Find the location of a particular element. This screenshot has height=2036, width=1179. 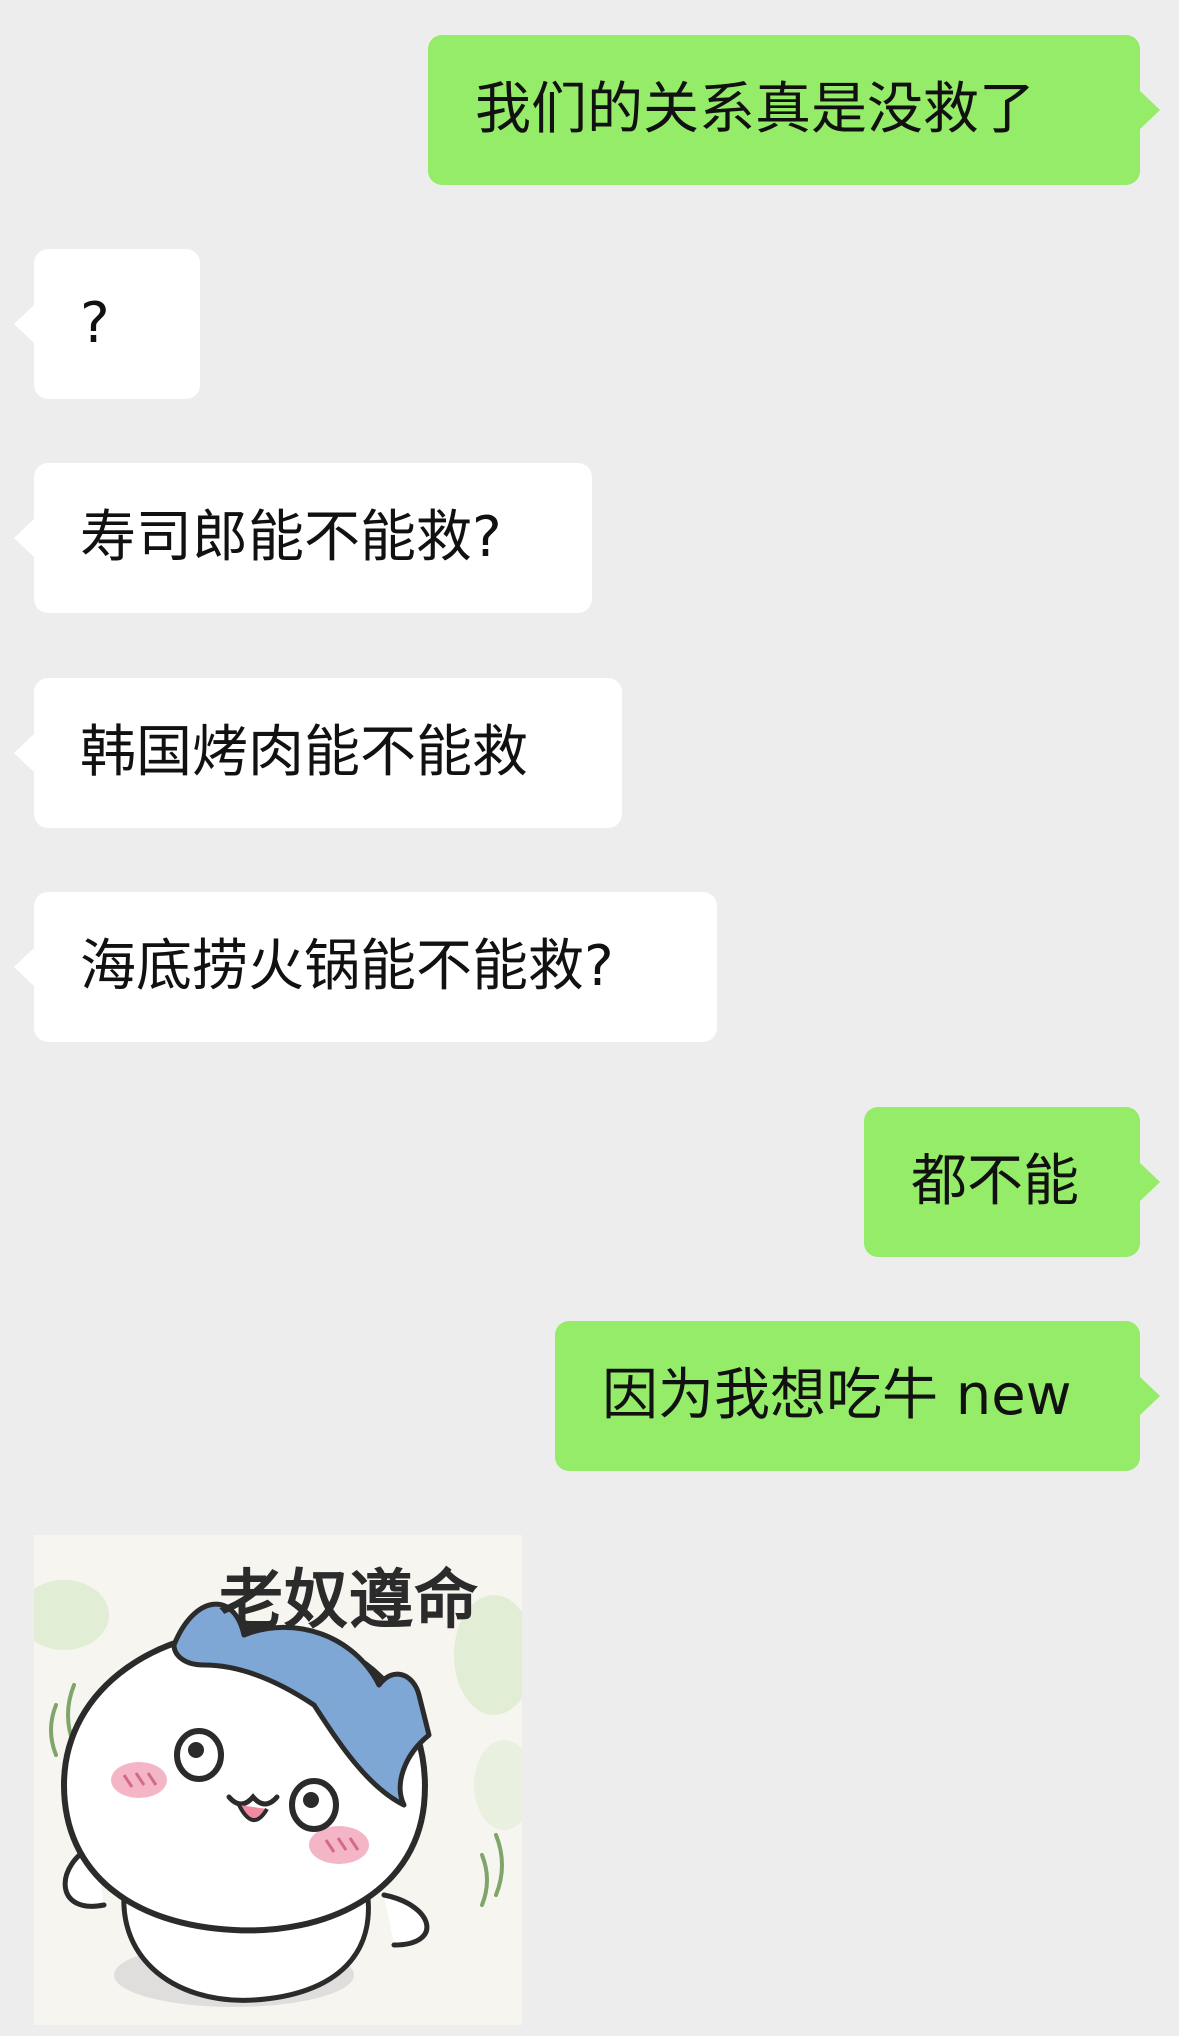

message-text: ? is located at coordinates (95, 323).